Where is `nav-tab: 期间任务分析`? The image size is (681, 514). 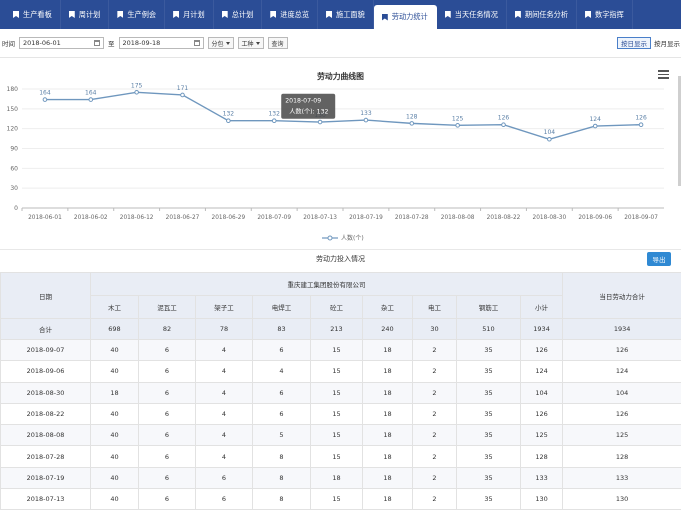 nav-tab: 期间任务分析 is located at coordinates (542, 14).